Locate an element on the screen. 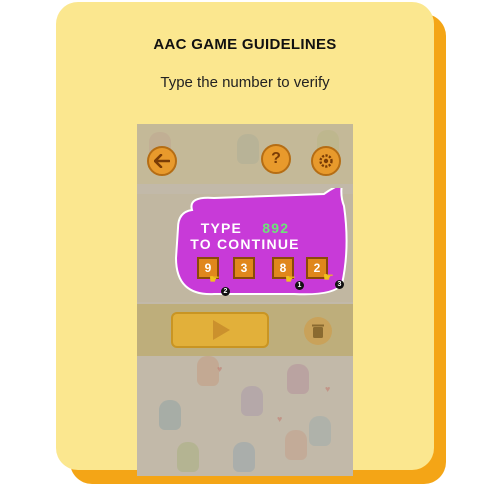 The width and height of the screenshot is (500, 500). step-badge: 2 is located at coordinates (225, 291).